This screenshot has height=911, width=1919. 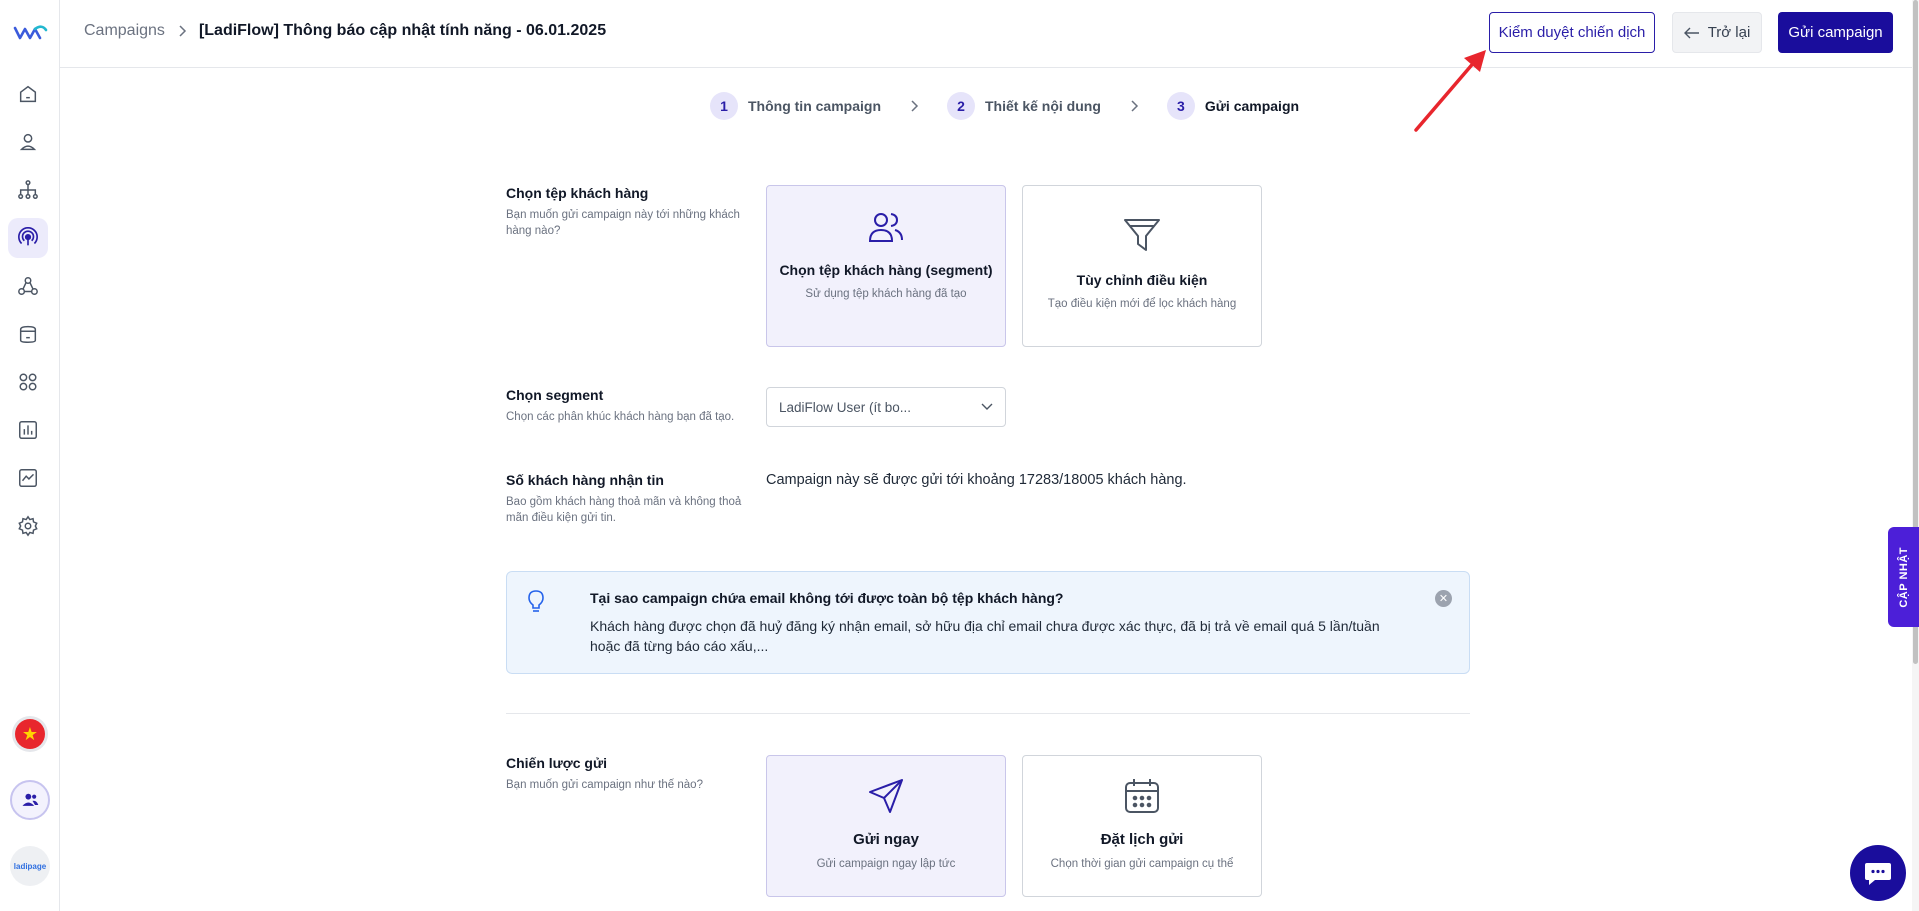 I want to click on home-icon, so click(x=28, y=94).